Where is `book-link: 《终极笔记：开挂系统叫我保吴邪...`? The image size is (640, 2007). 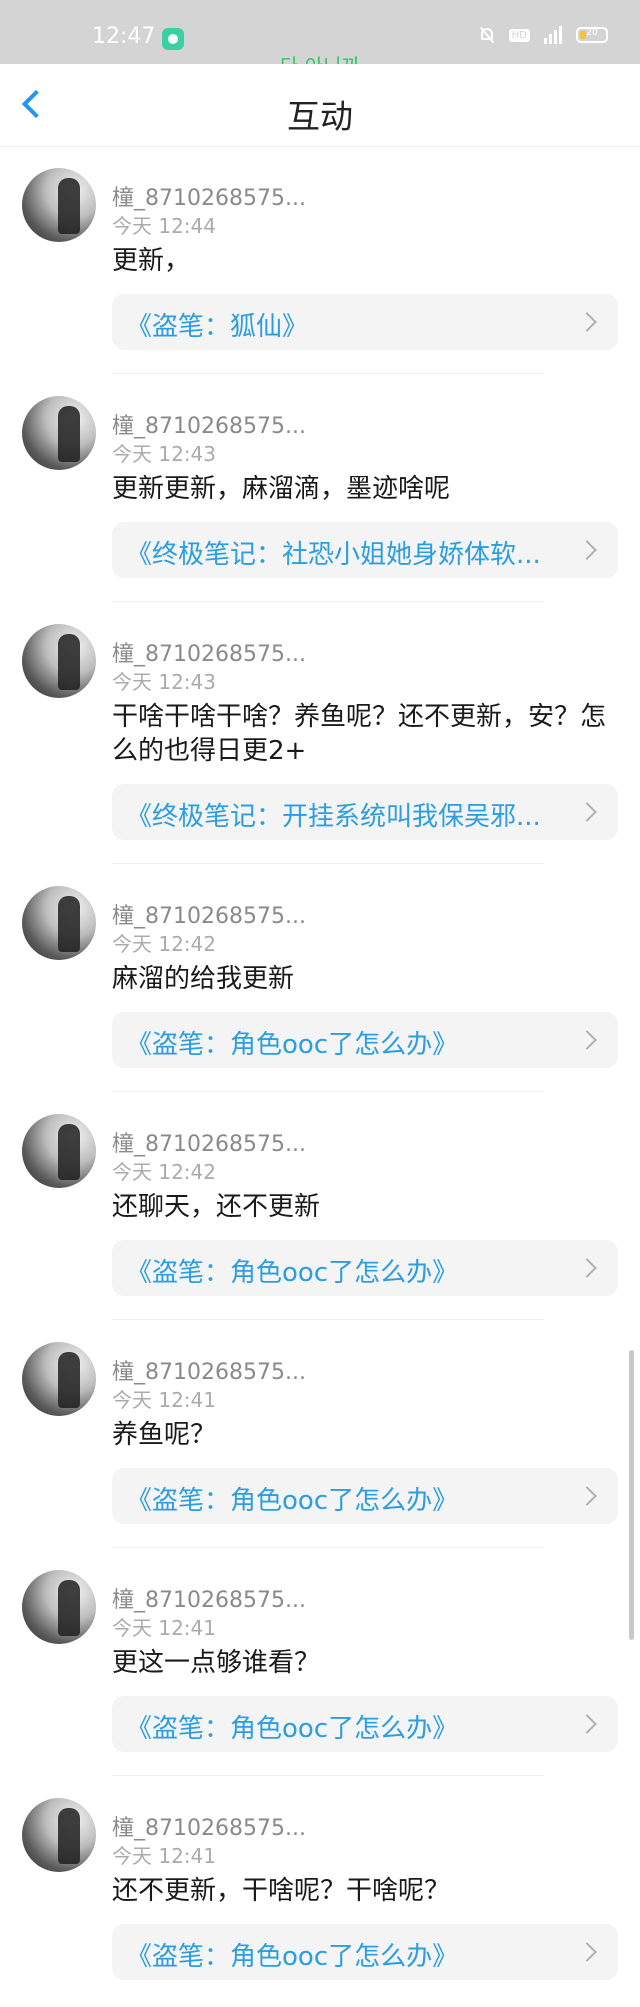 book-link: 《终极笔记：开挂系统叫我保吴邪... is located at coordinates (365, 812).